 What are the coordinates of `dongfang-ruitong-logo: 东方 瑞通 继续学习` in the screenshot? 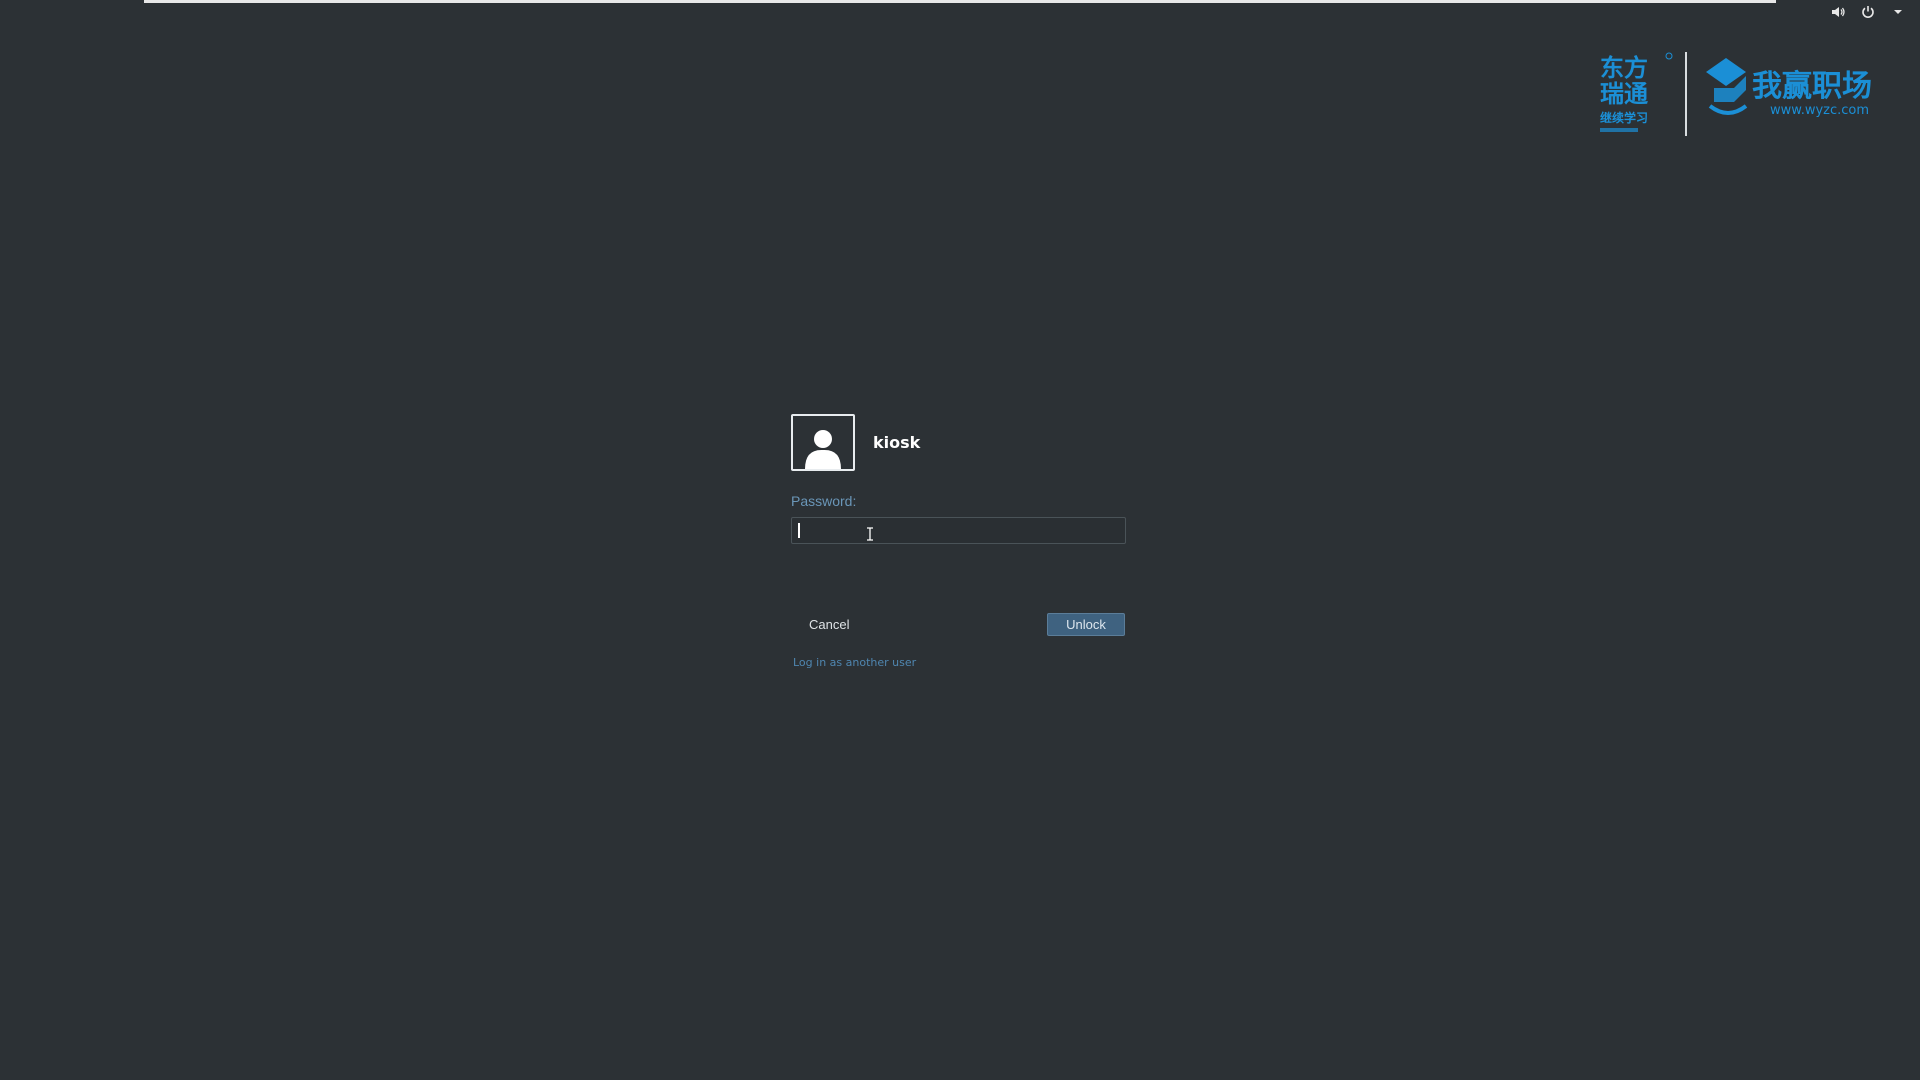 It's located at (1636, 95).